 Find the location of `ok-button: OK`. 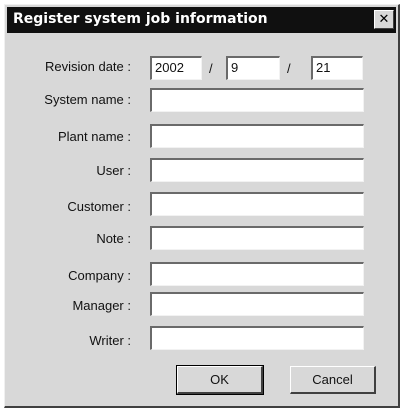

ok-button: OK is located at coordinates (220, 380).